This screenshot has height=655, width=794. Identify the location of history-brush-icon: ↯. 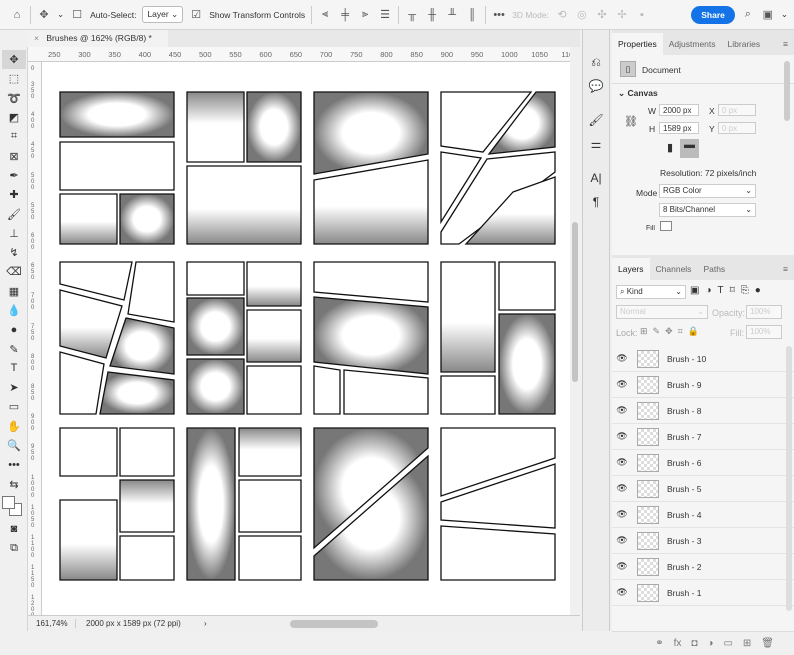
(14, 252).